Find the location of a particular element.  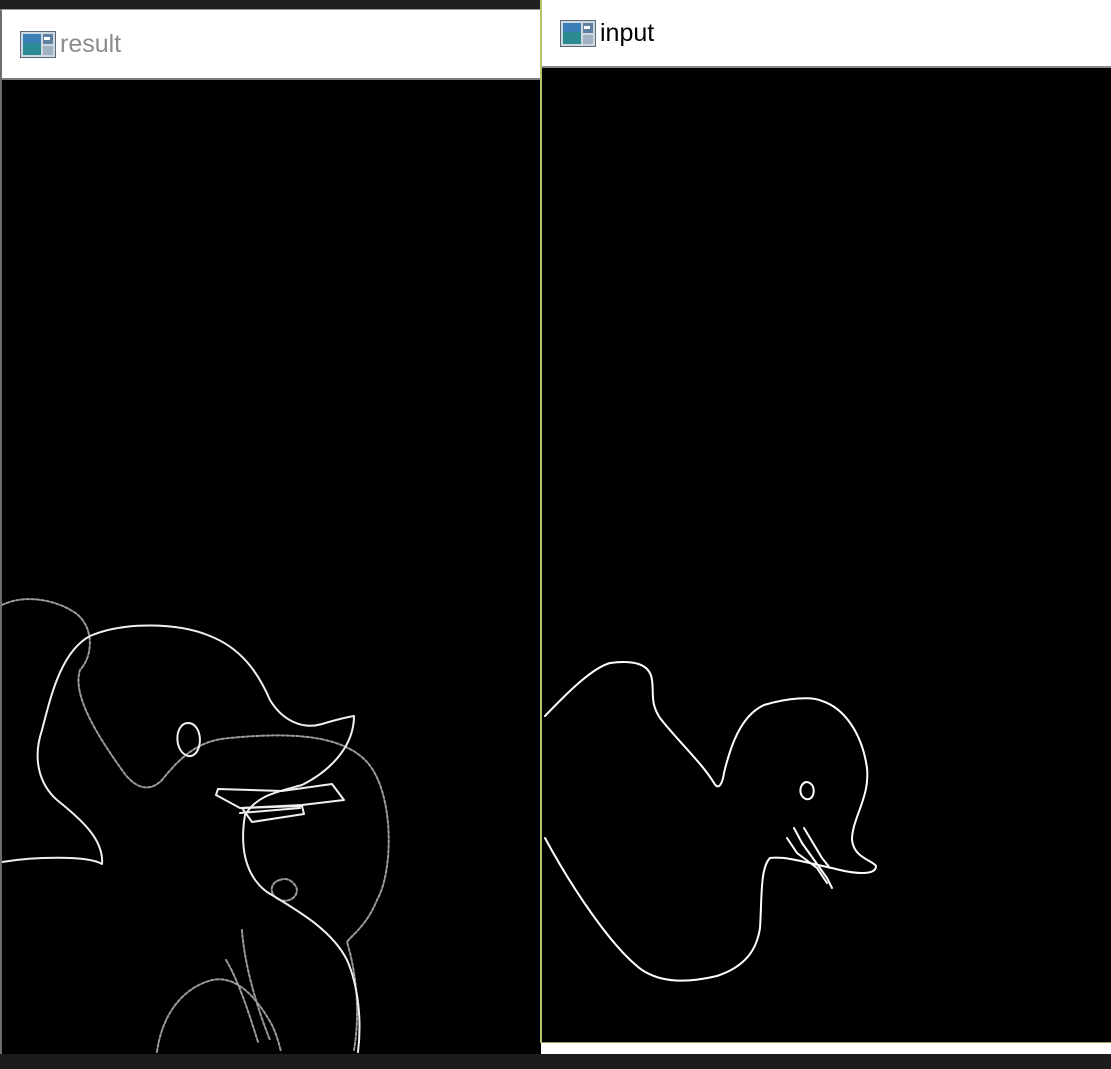

input-contour-beak-a is located at coordinates (813, 858).